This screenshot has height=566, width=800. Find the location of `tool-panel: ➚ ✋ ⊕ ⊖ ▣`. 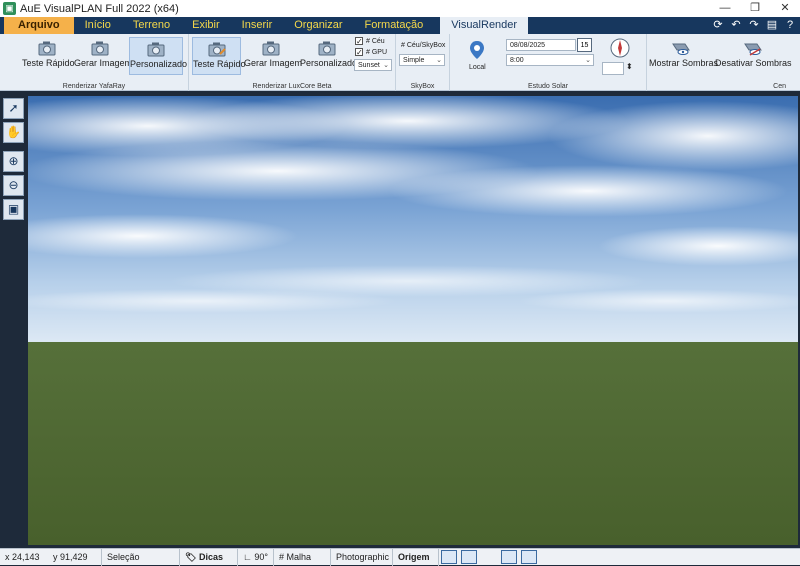

tool-panel: ➚ ✋ ⊕ ⊖ ▣ is located at coordinates (13, 320).